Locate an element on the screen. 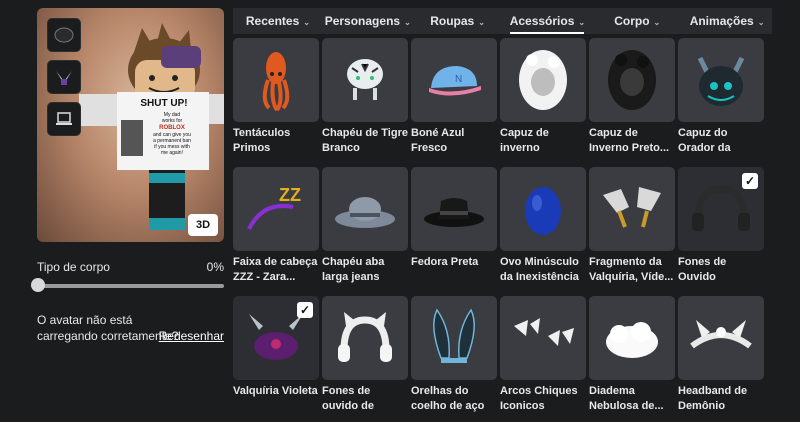 The width and height of the screenshot is (800, 422). accessory-item: Orelhas do coelho de aço is located at coordinates (454, 357).